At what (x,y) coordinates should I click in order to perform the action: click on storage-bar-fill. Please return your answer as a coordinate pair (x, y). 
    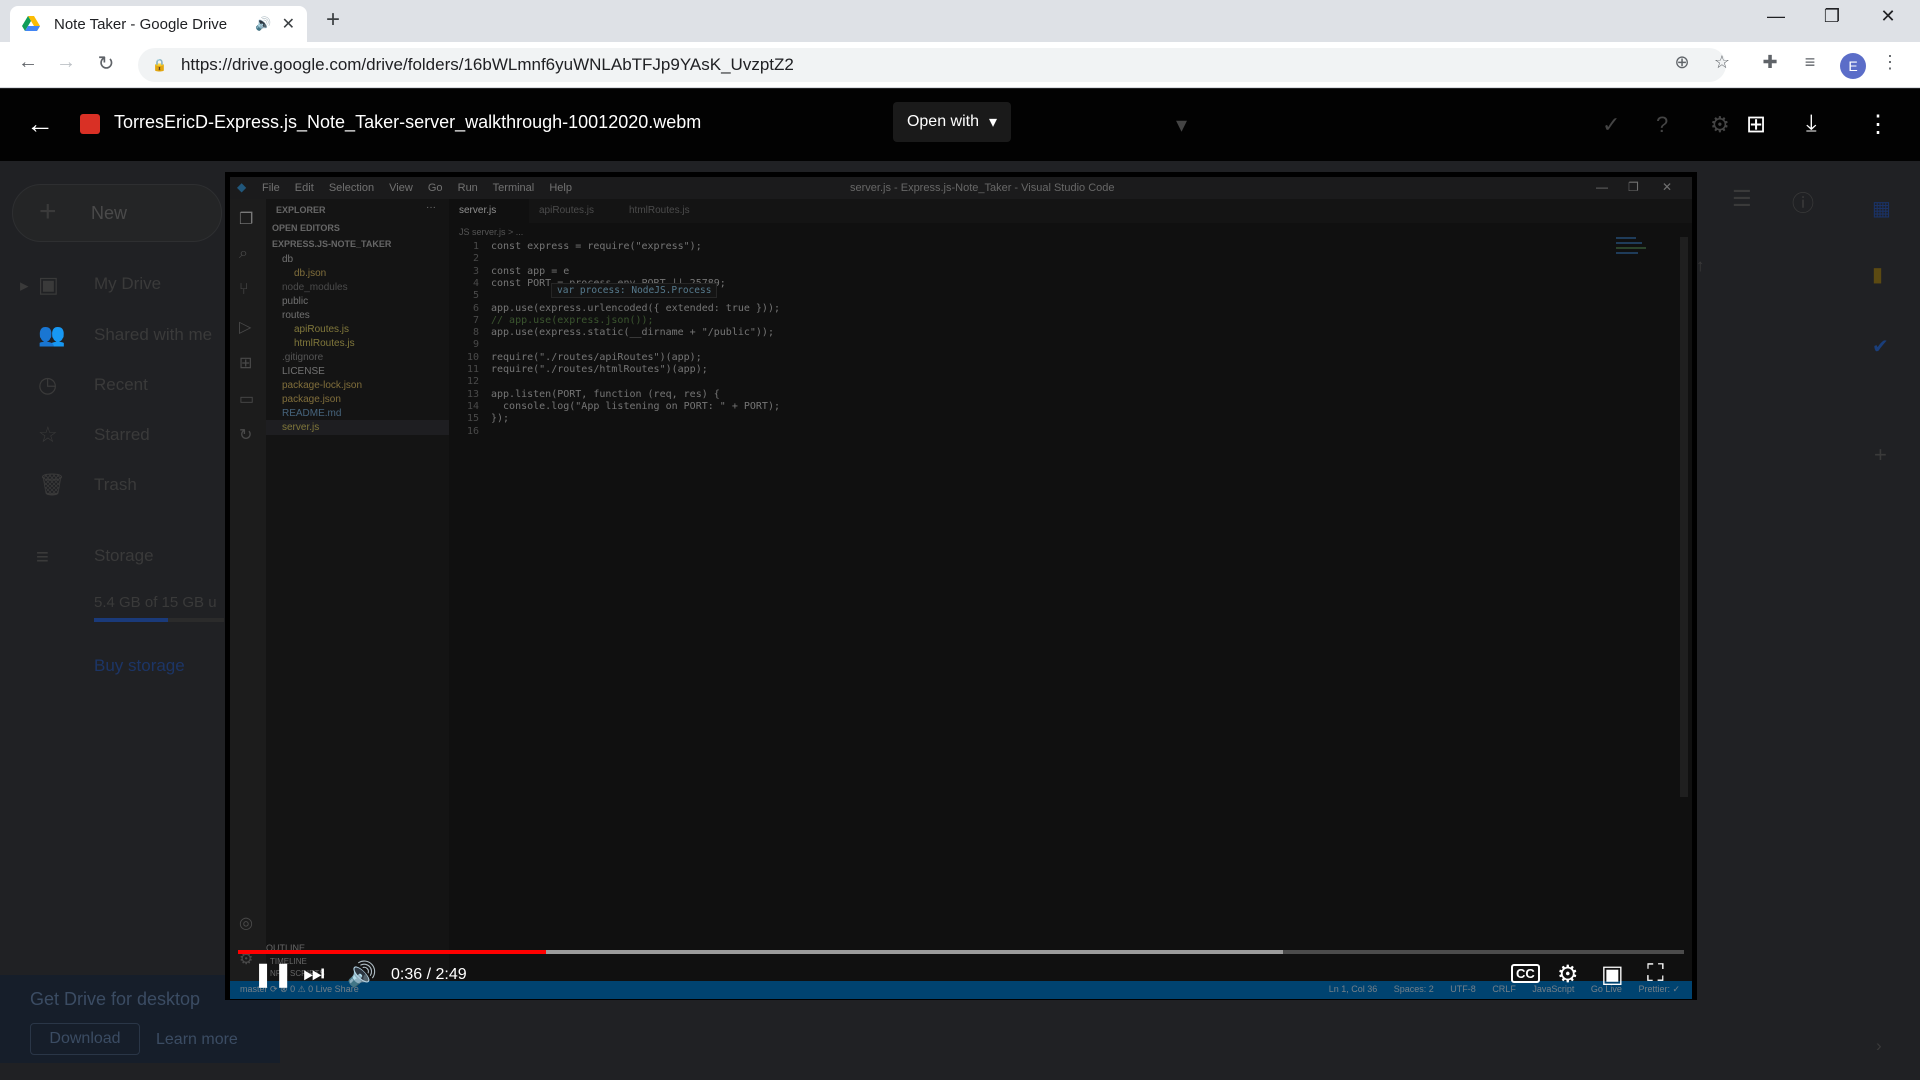
    Looking at the image, I should click on (131, 620).